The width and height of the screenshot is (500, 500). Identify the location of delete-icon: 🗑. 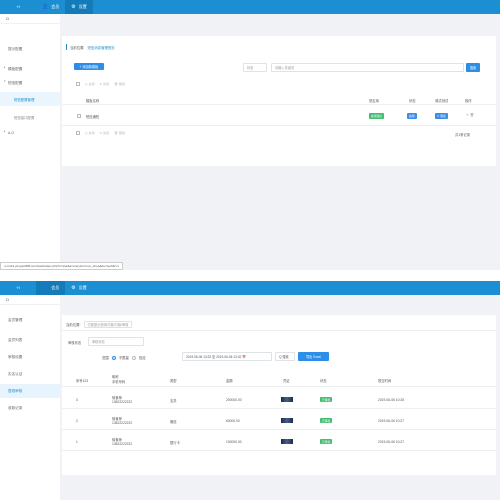
(472, 115).